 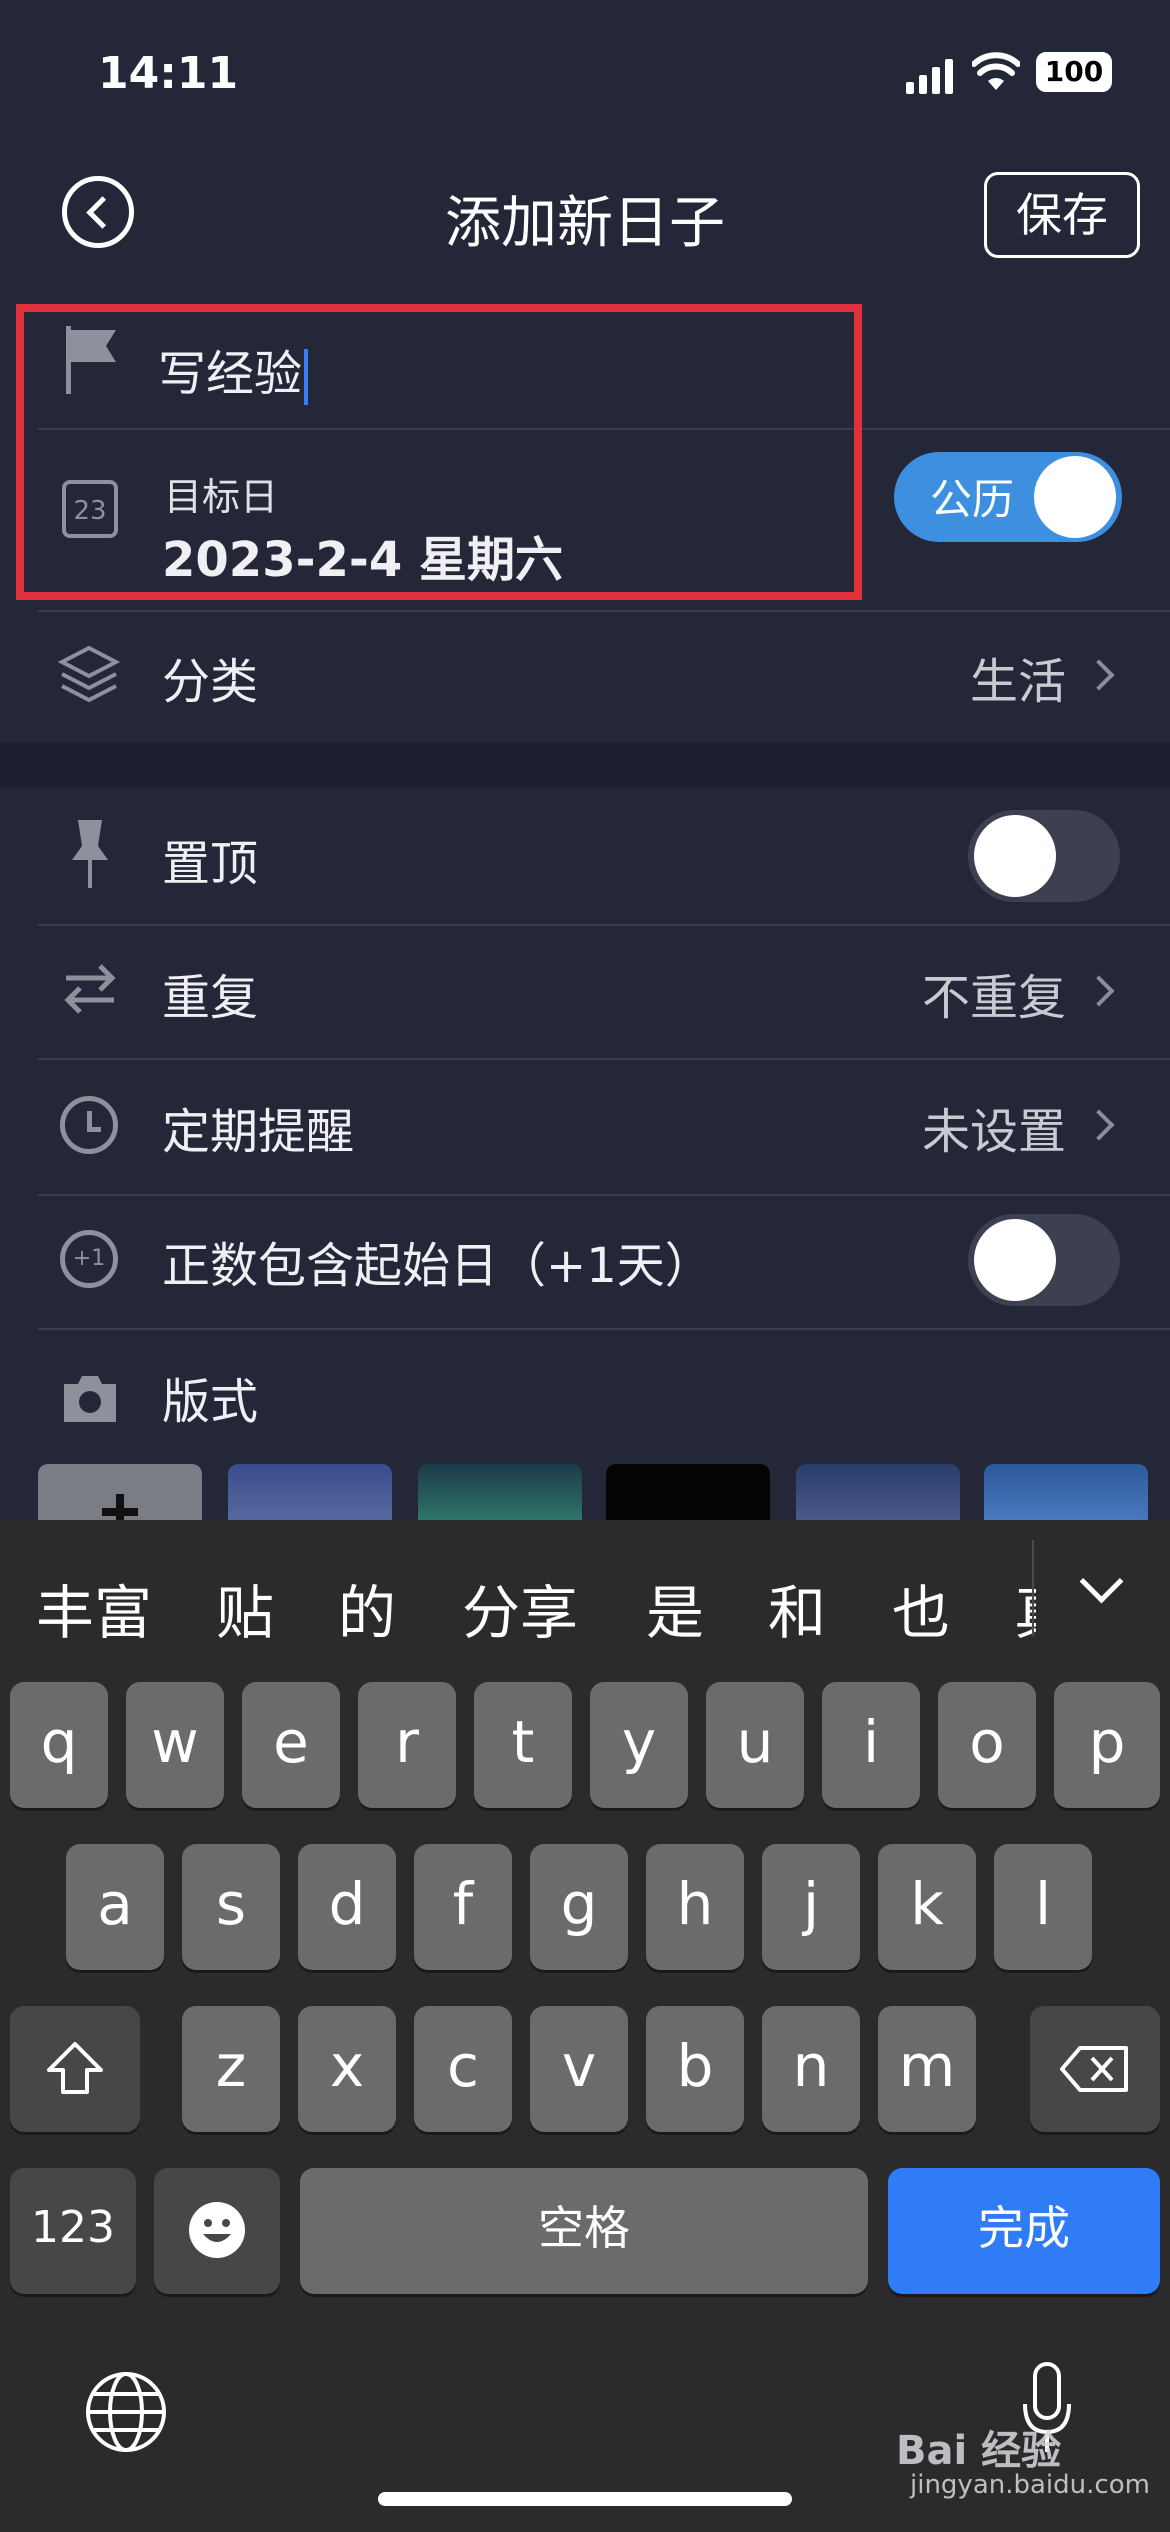 What do you see at coordinates (89, 674) in the screenshot?
I see `layers-icon` at bounding box center [89, 674].